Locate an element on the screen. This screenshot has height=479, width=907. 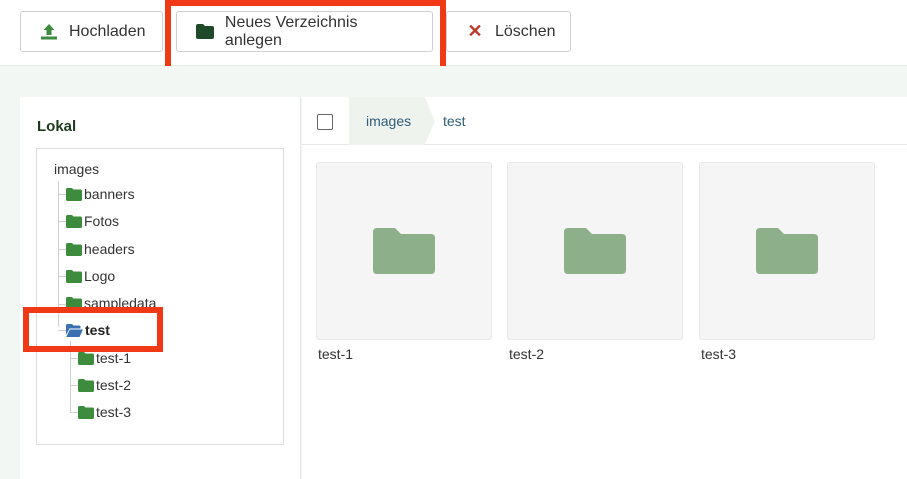
close-icon: ✕ is located at coordinates (475, 31).